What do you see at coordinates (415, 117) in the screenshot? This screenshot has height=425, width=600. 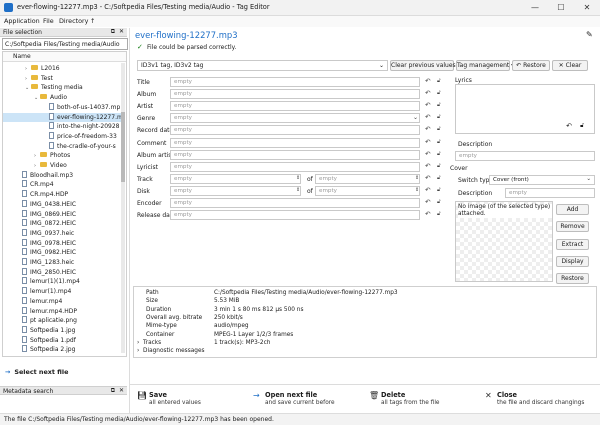 I see `chevron-down-icon: ⌄` at bounding box center [415, 117].